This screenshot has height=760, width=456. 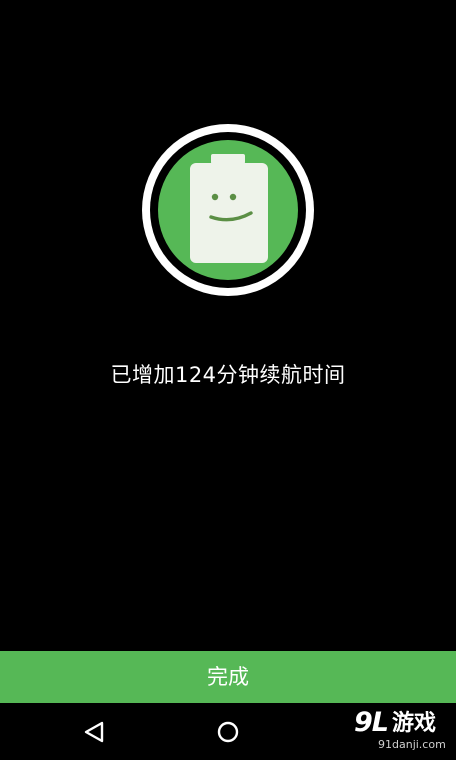 What do you see at coordinates (414, 723) in the screenshot?
I see `watermark-title: 游戏` at bounding box center [414, 723].